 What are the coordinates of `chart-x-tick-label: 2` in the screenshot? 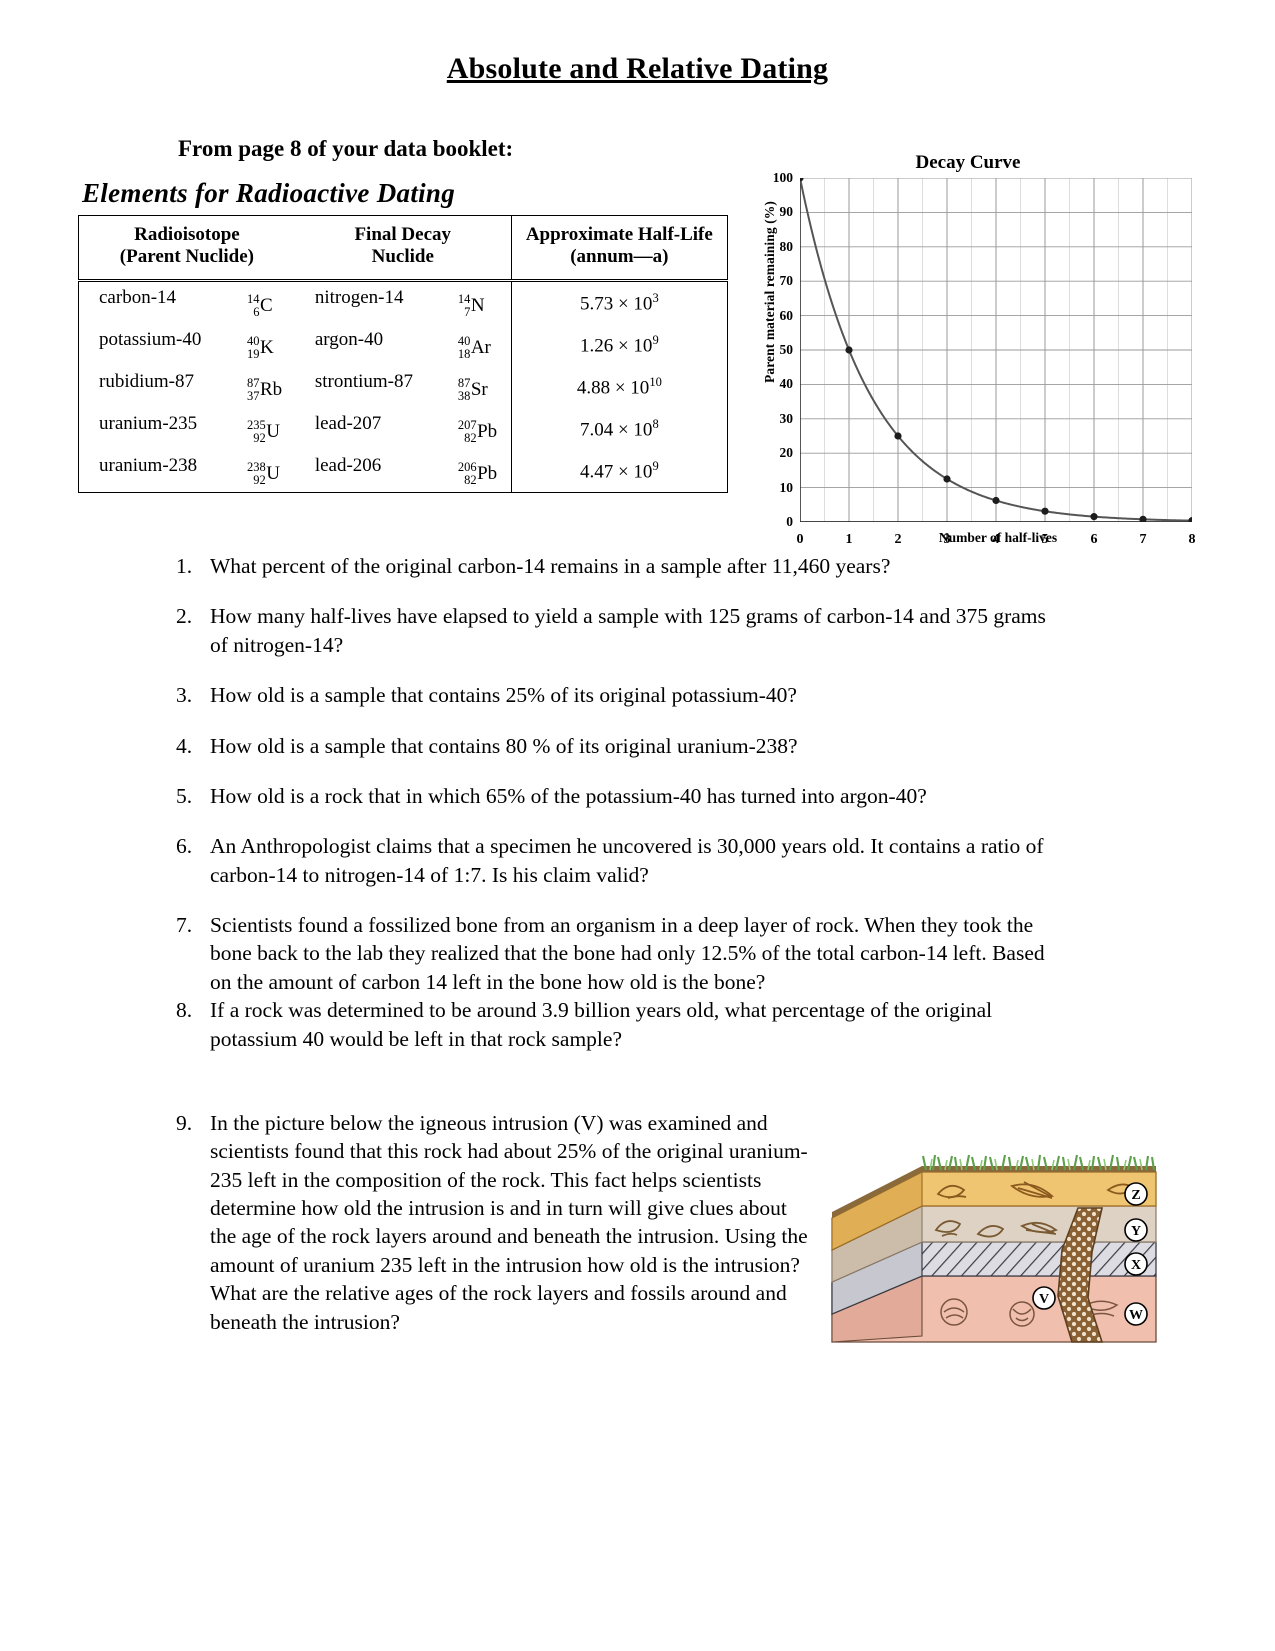 It's located at (898, 539).